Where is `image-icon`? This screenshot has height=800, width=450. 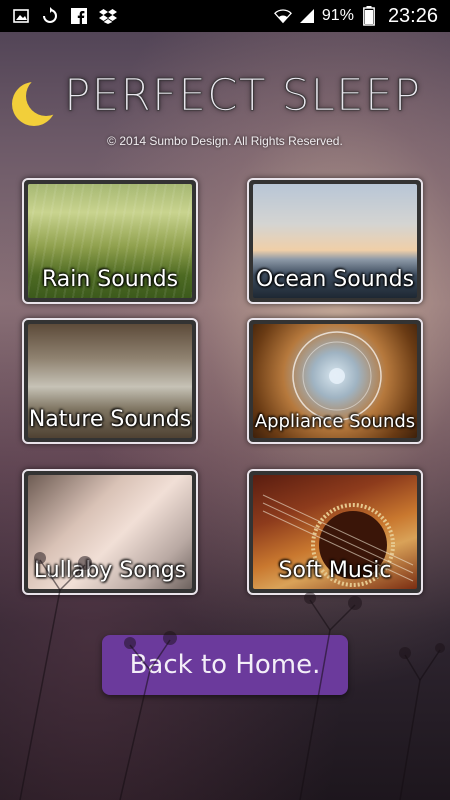 image-icon is located at coordinates (21, 16).